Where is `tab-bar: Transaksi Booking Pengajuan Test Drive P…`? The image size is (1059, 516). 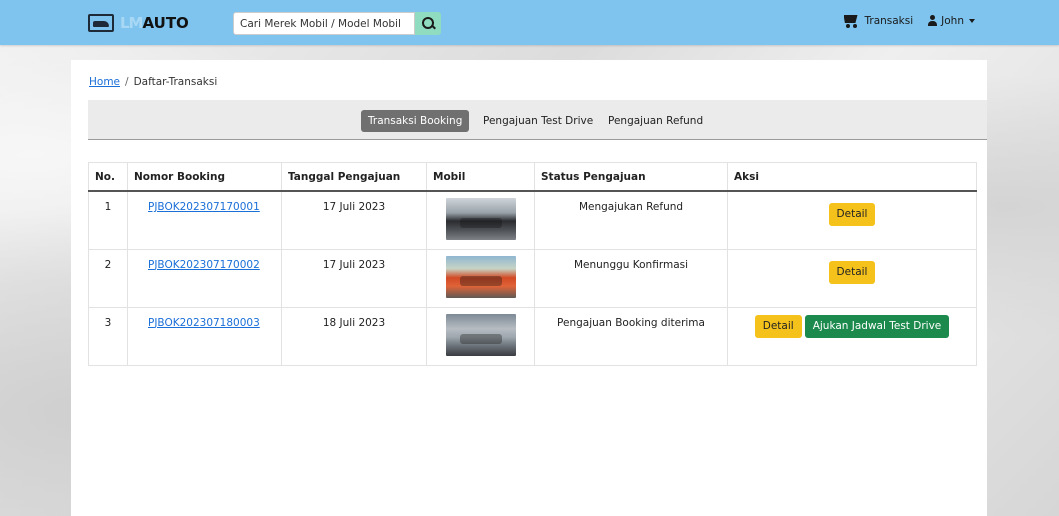
tab-bar: Transaksi Booking Pengajuan Test Drive P… is located at coordinates (537, 120).